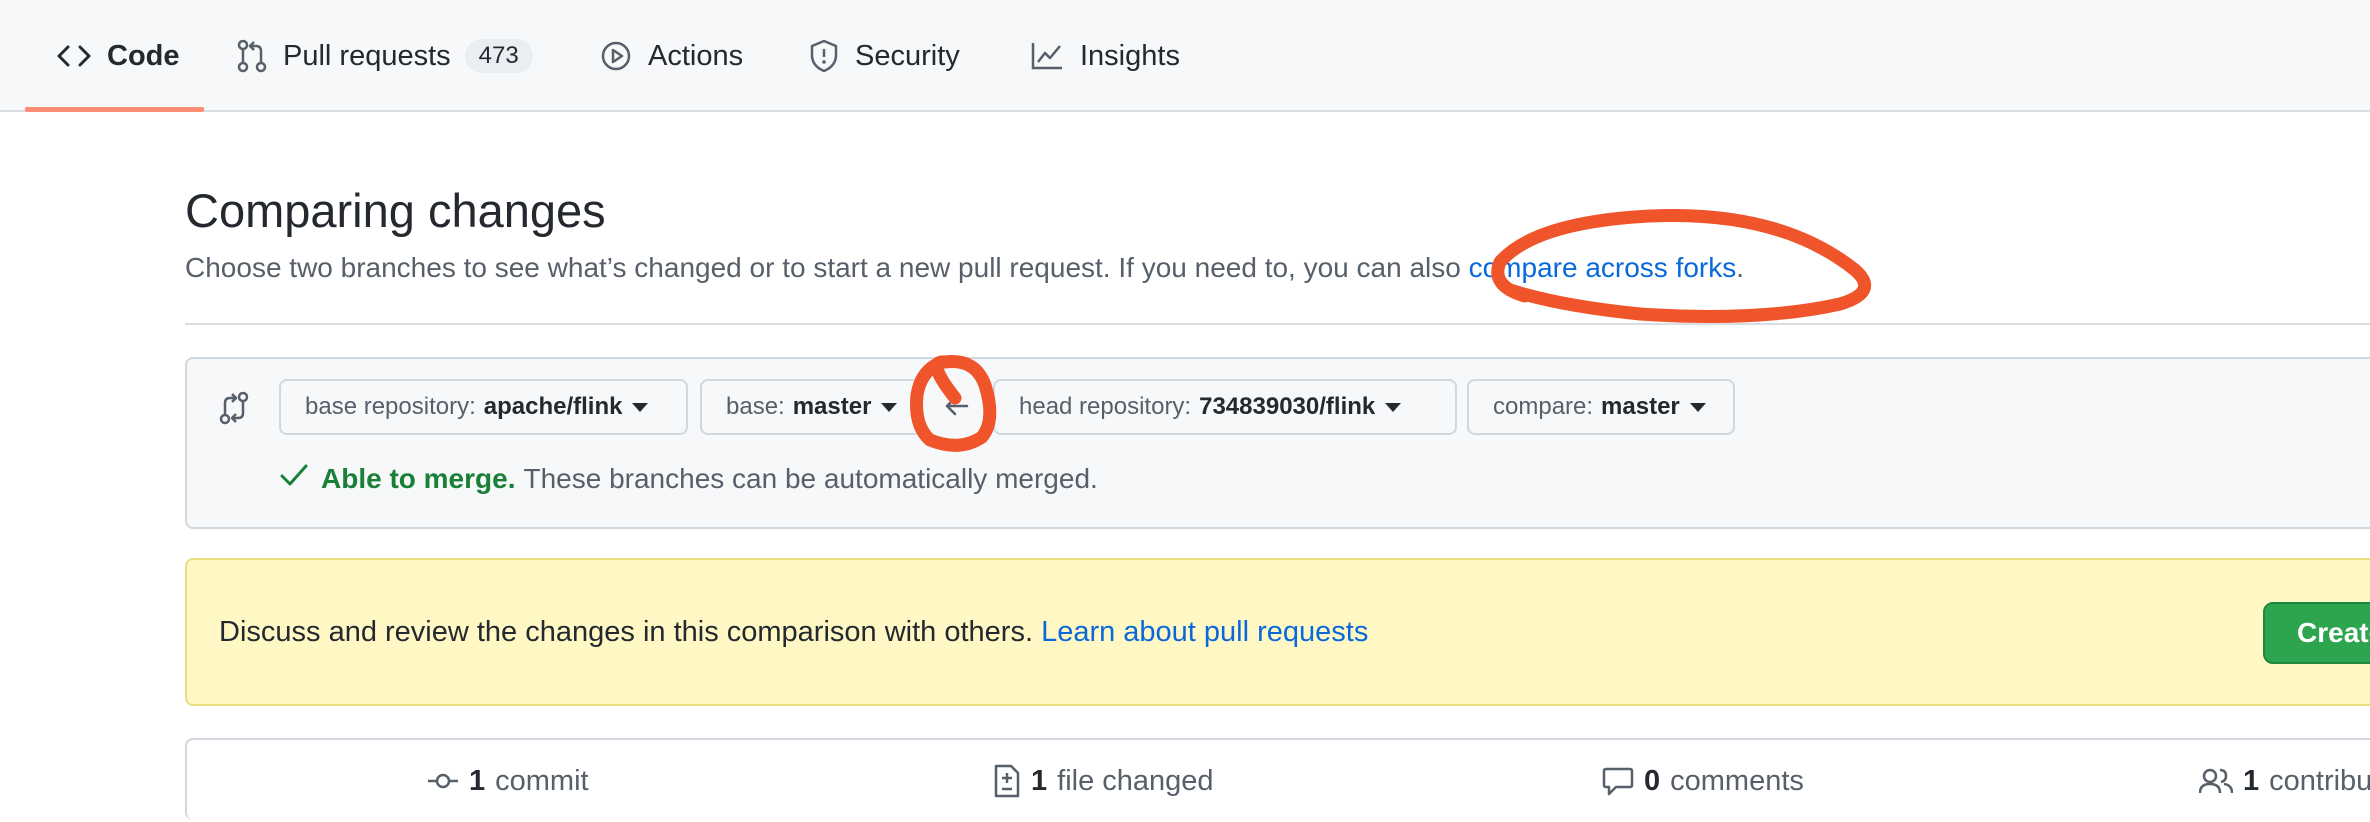  Describe the element at coordinates (616, 56) in the screenshot. I see `play-icon` at that location.